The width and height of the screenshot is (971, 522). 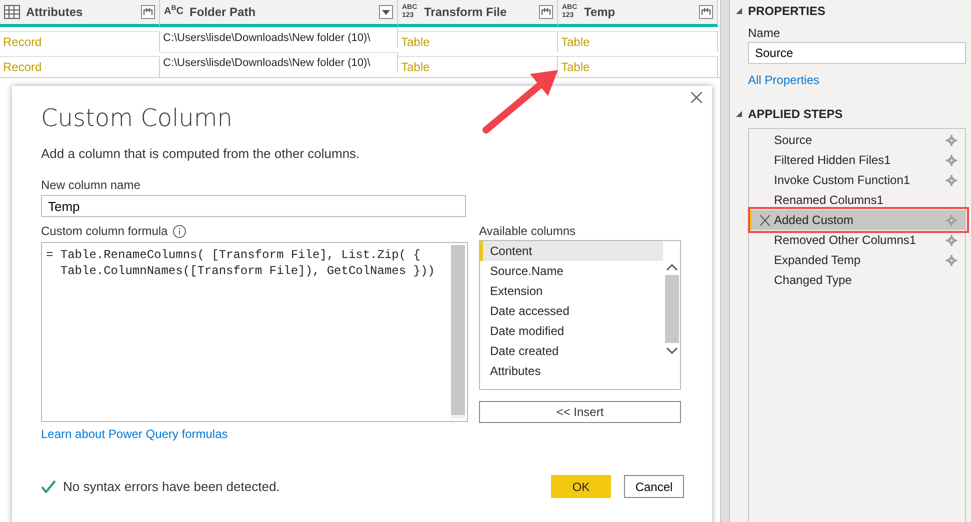 I want to click on step-name: Added Custom, so click(x=814, y=220).